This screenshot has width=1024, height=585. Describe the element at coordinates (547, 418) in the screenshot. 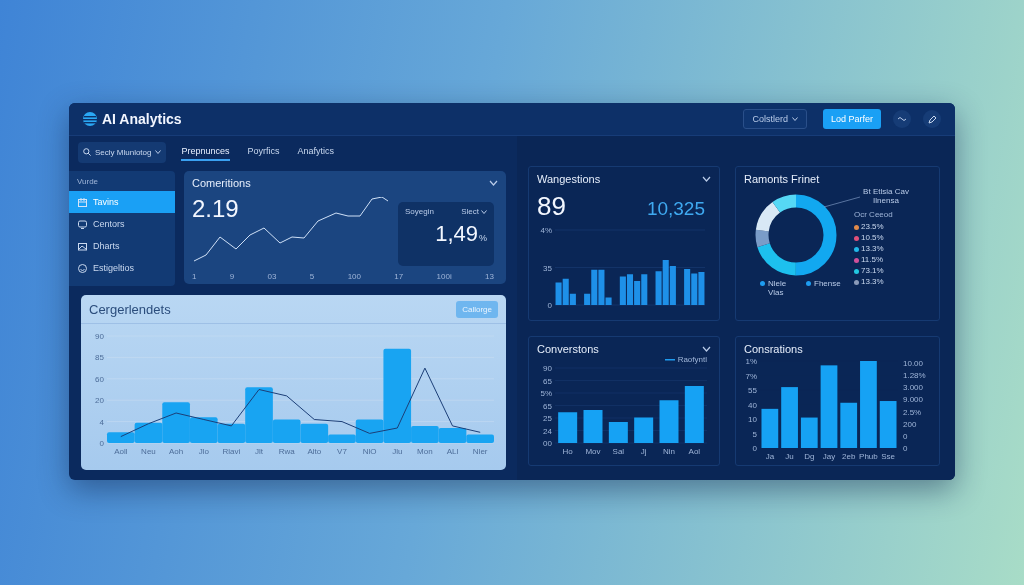

I see `axis-label: 25` at that location.